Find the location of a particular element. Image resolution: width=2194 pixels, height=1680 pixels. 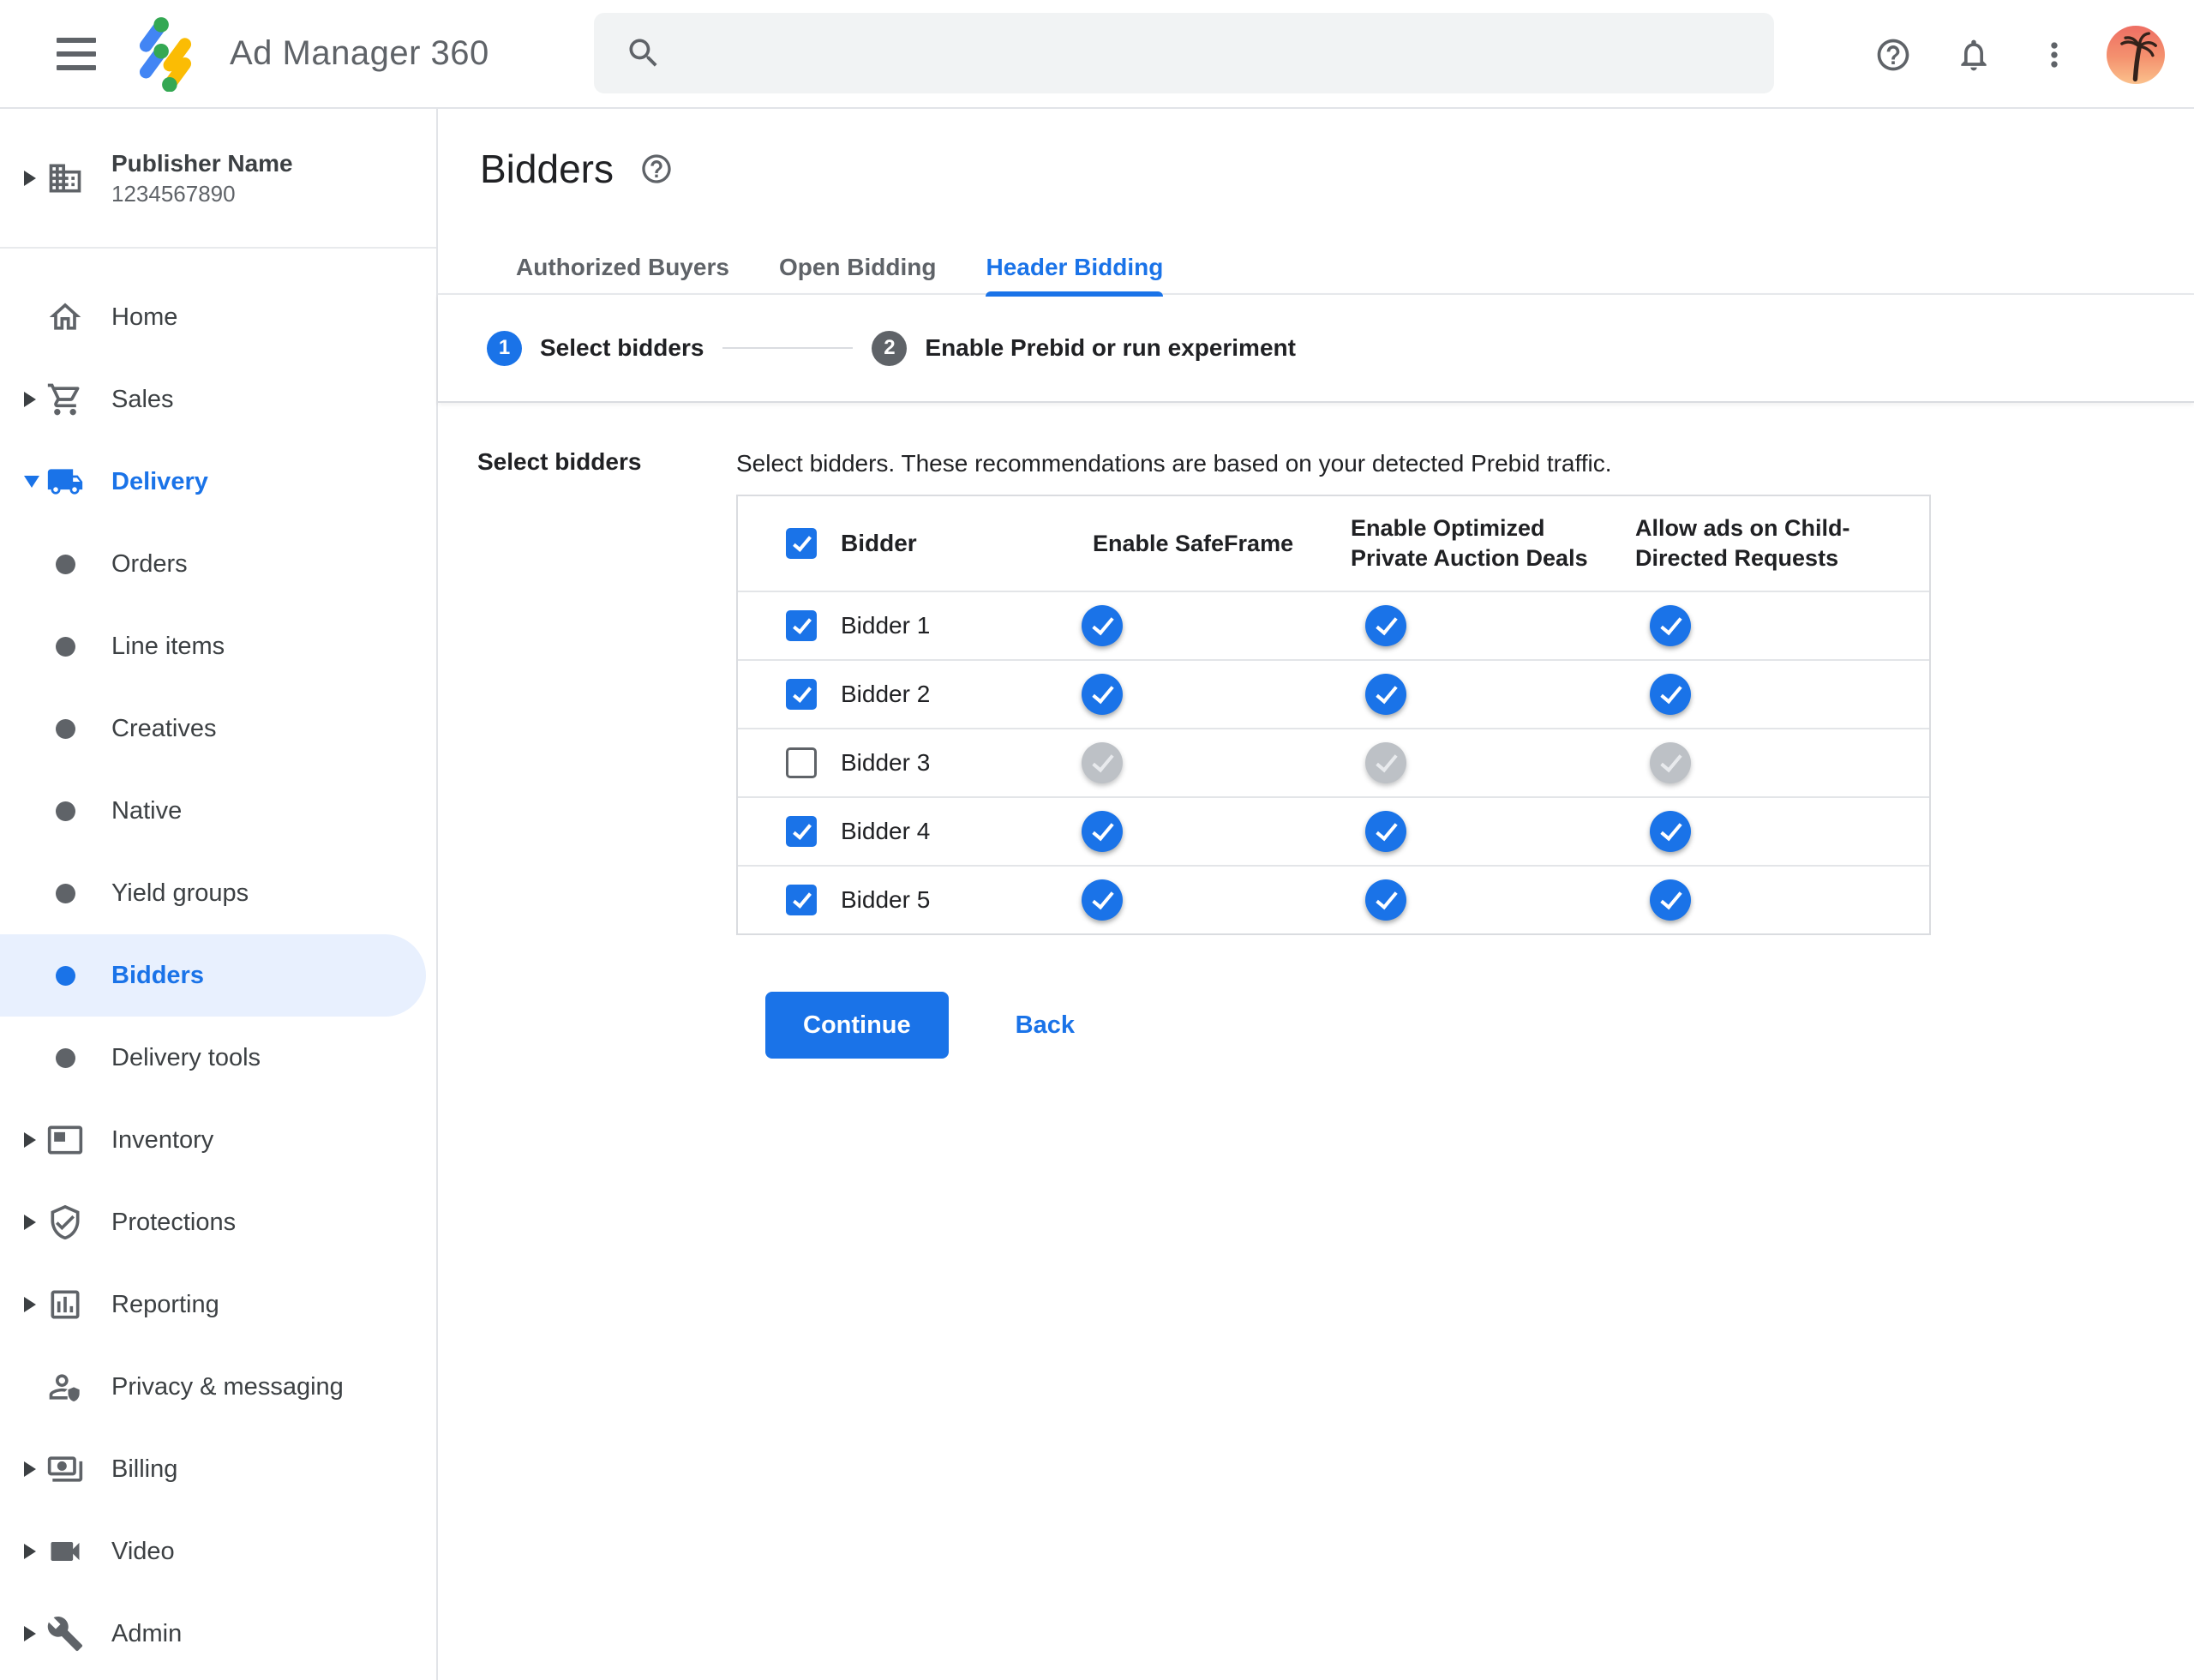

tab-open-bidding: Open Bidding is located at coordinates (858, 267).